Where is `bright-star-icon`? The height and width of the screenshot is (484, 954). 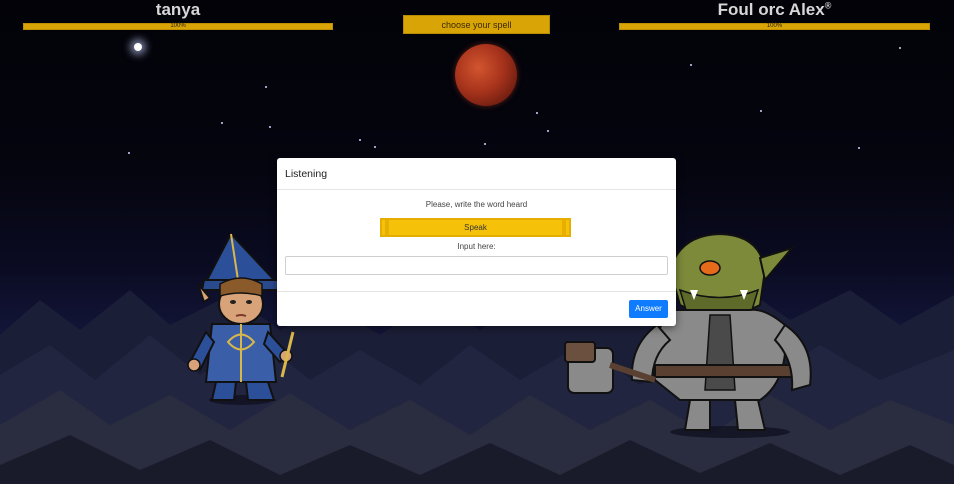 bright-star-icon is located at coordinates (138, 47).